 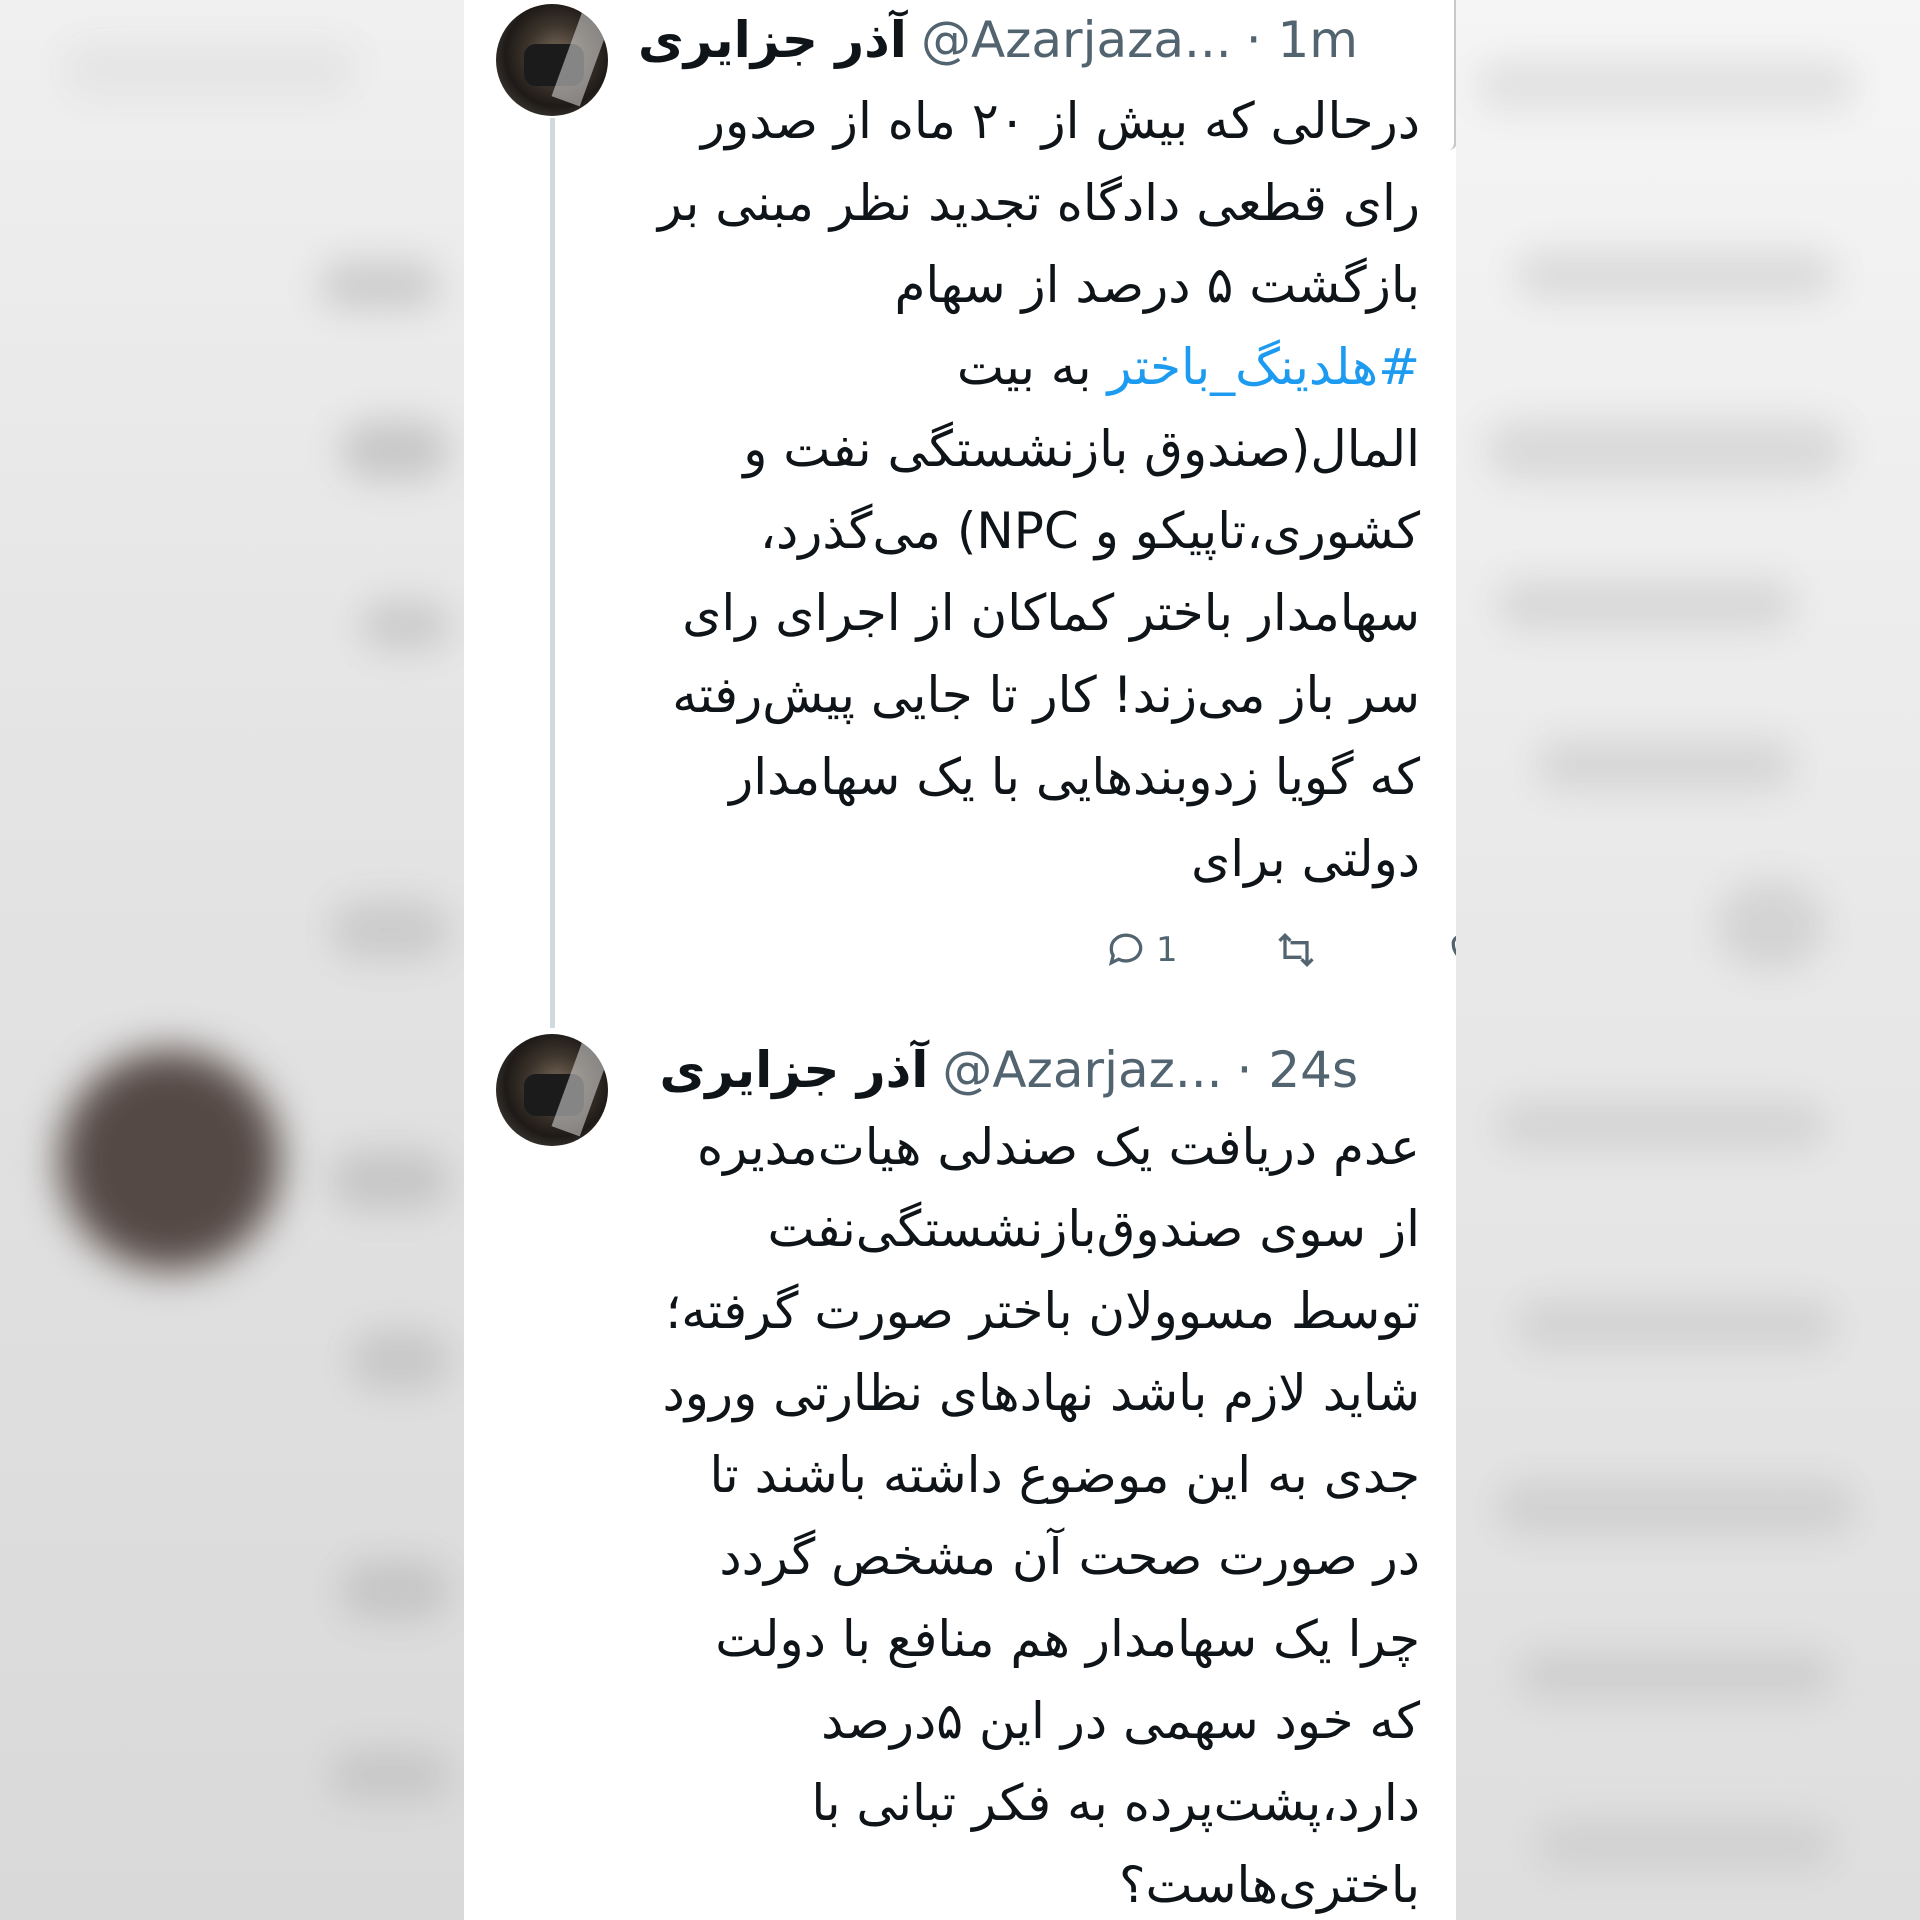 I want to click on tweet-actions: 1, so click(x=1045, y=950).